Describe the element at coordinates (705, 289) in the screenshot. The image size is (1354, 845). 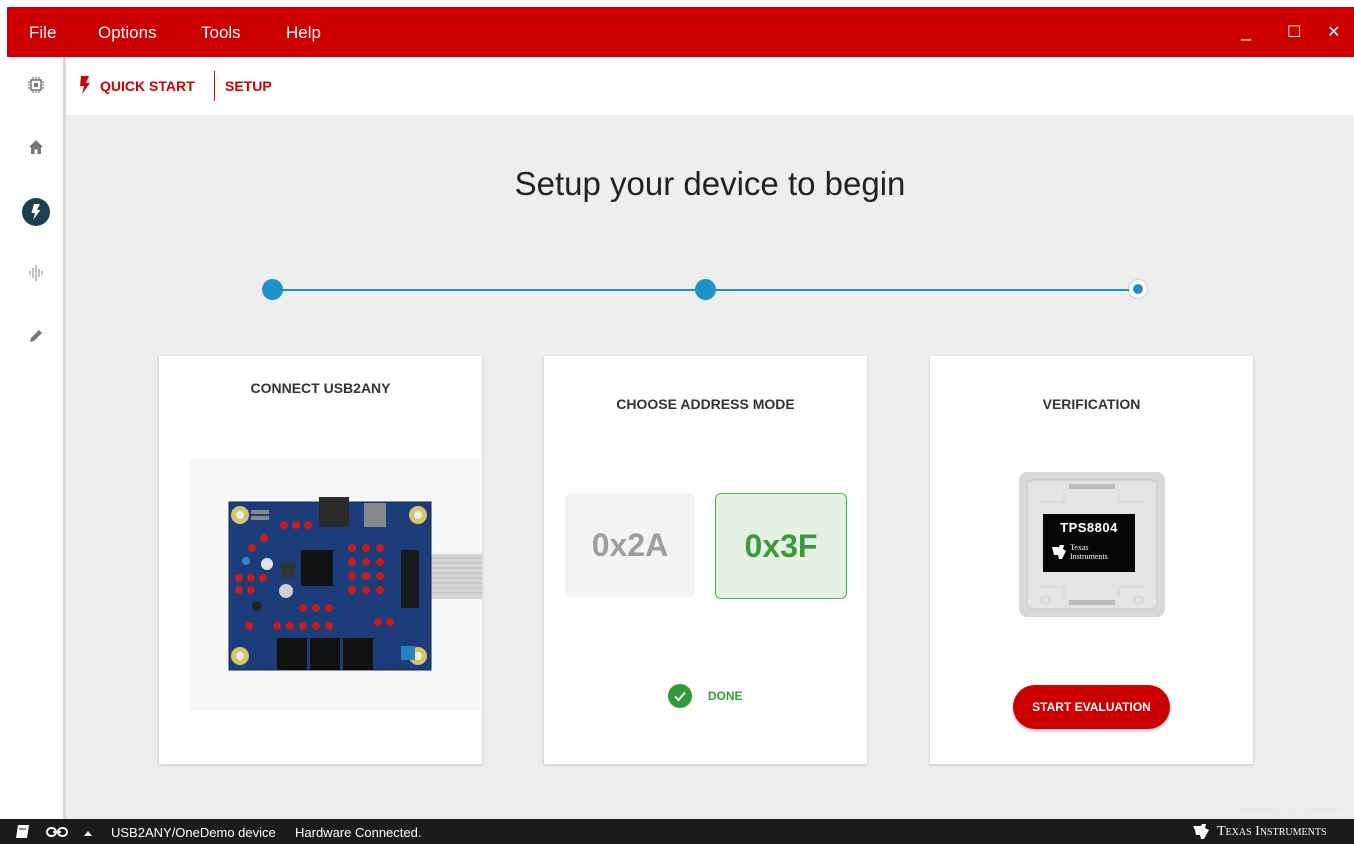
I see `step-2-dot` at that location.